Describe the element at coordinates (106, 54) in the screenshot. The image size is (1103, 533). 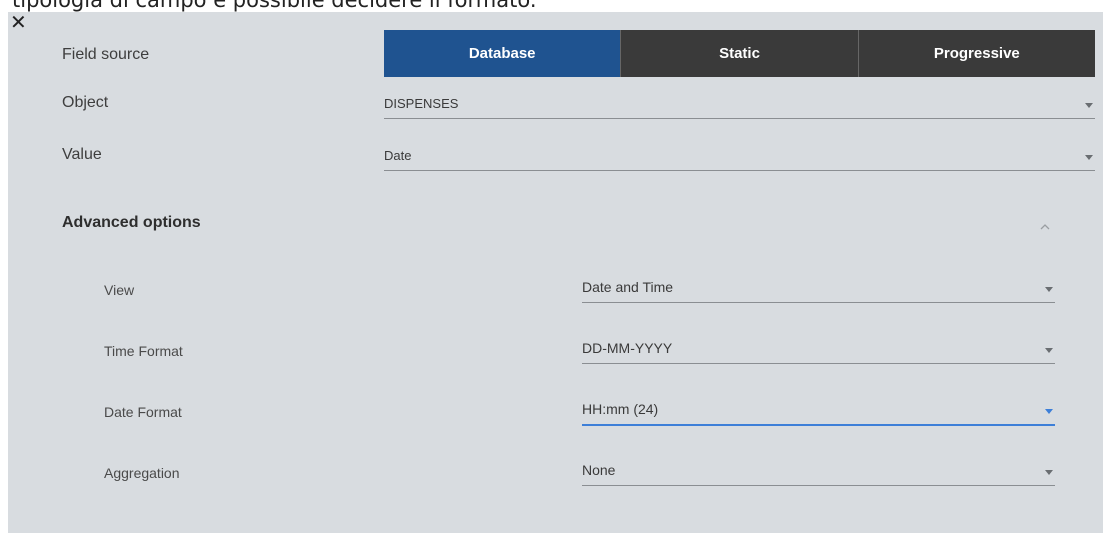
I see `field-source-label: Field source` at that location.